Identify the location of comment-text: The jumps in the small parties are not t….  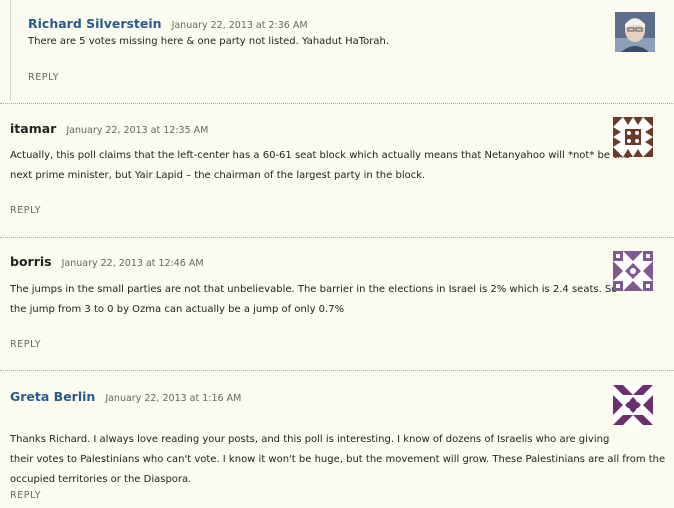
(313, 300).